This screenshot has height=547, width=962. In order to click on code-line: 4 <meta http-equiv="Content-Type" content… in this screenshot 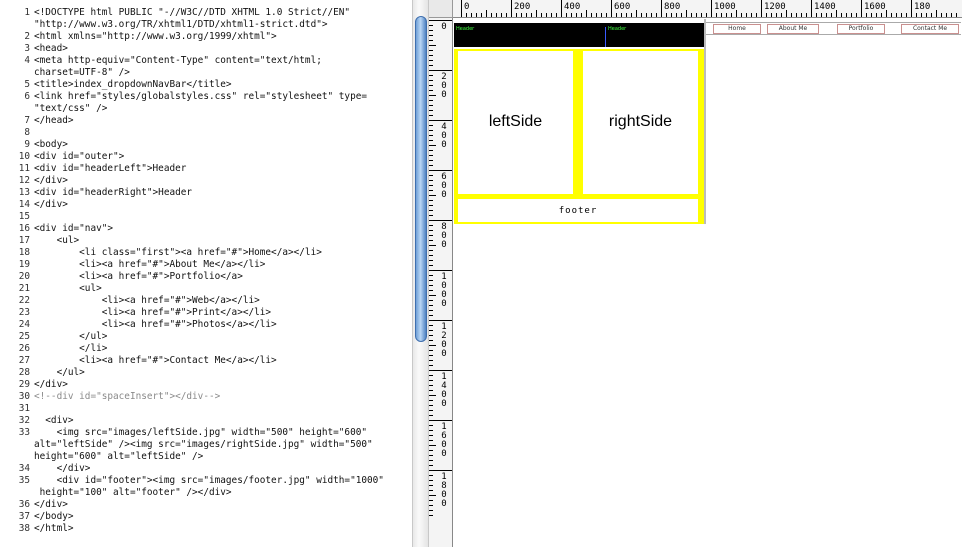, I will do `click(218, 61)`.